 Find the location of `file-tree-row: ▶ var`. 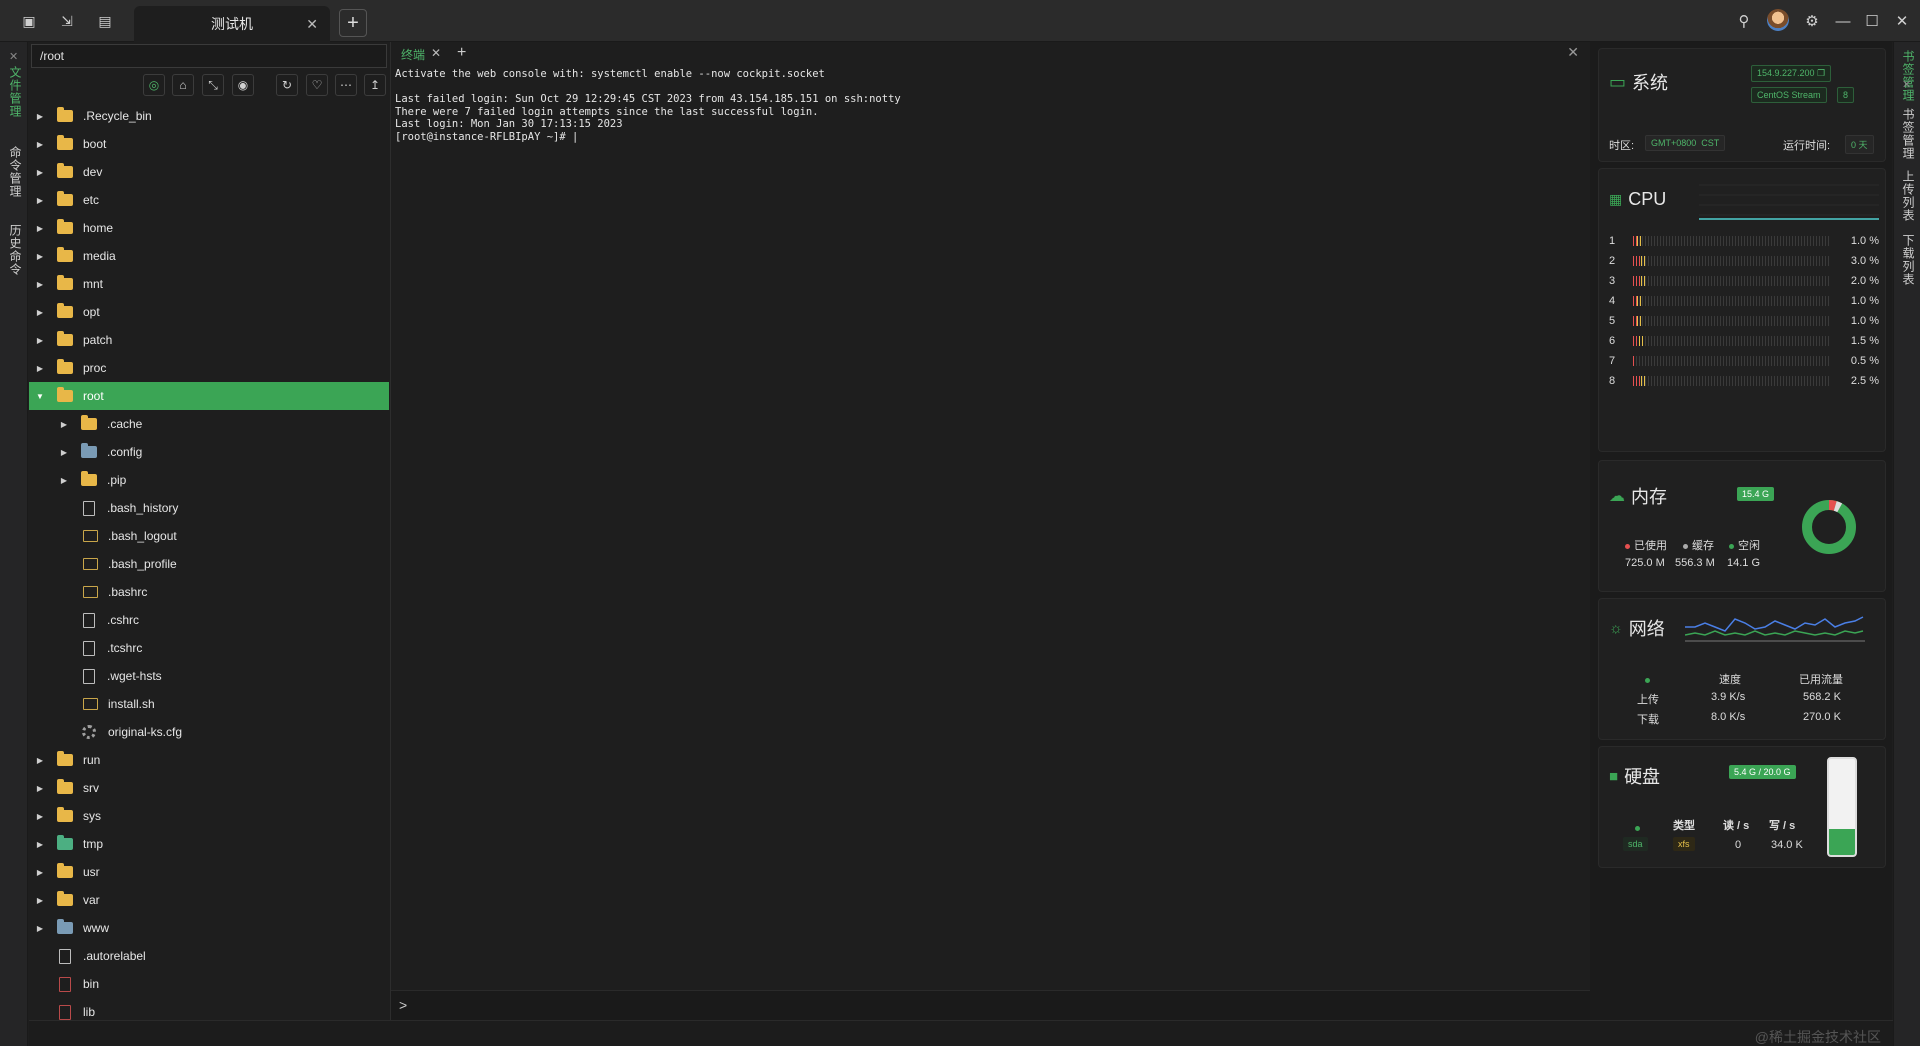

file-tree-row: ▶ var is located at coordinates (209, 900).